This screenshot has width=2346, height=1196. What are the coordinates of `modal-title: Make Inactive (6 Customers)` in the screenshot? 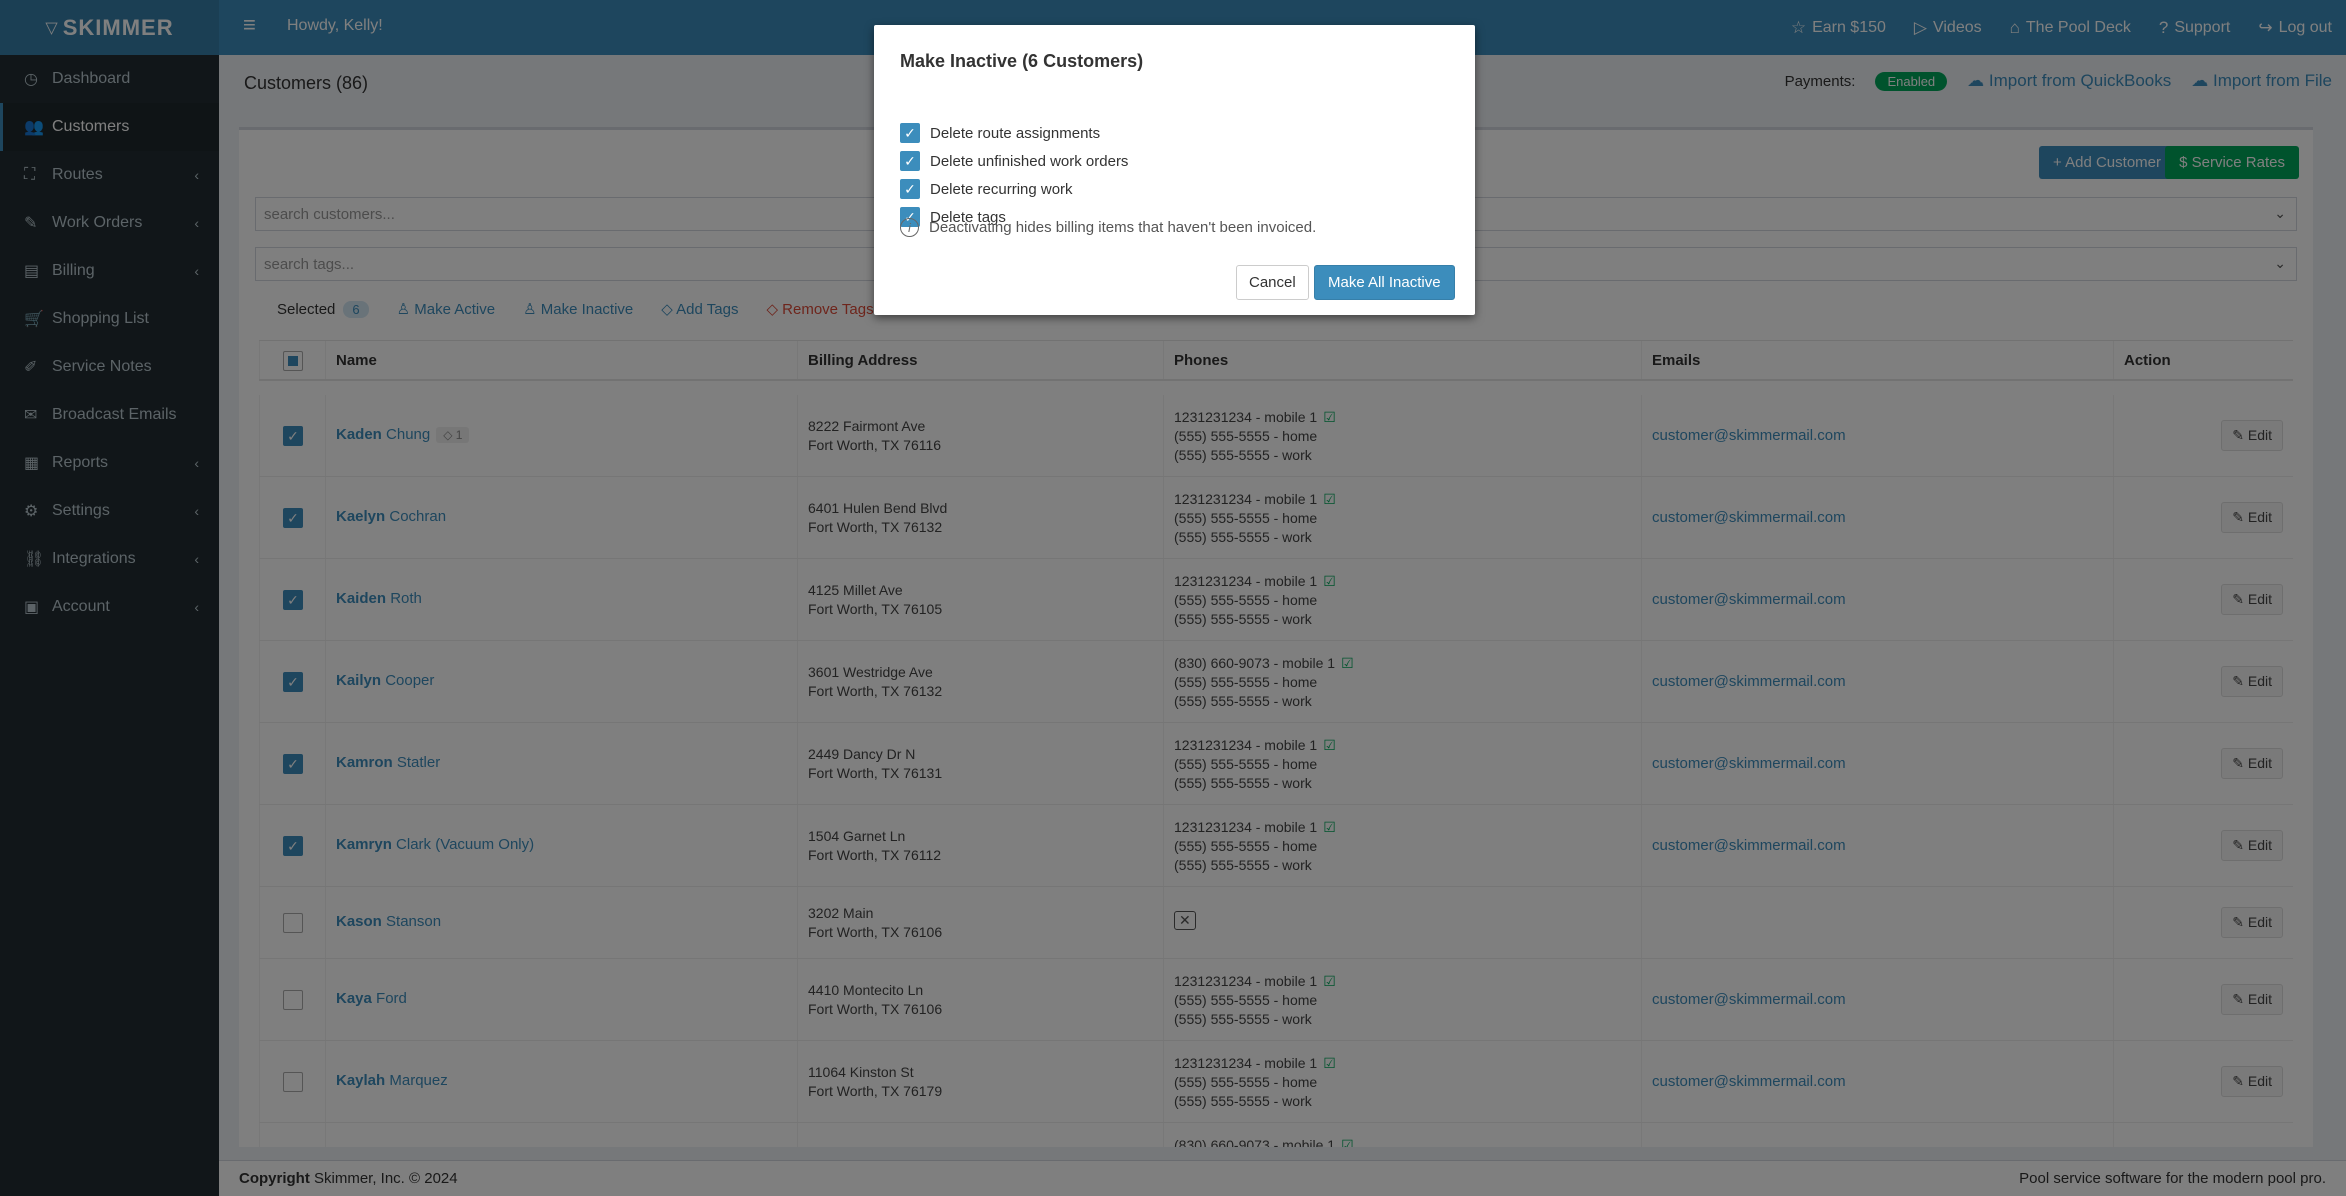 It's located at (1022, 61).